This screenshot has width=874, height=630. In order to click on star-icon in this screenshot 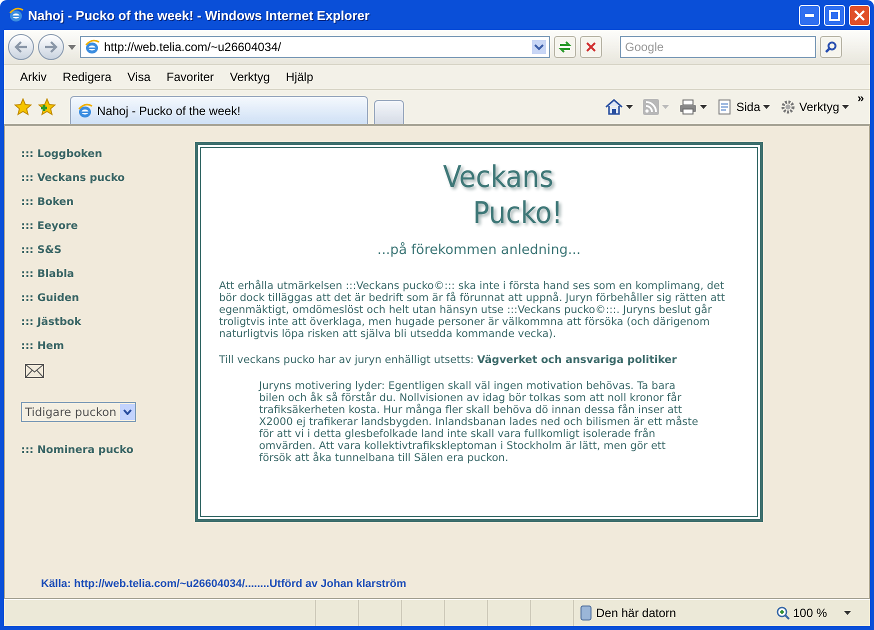, I will do `click(23, 107)`.